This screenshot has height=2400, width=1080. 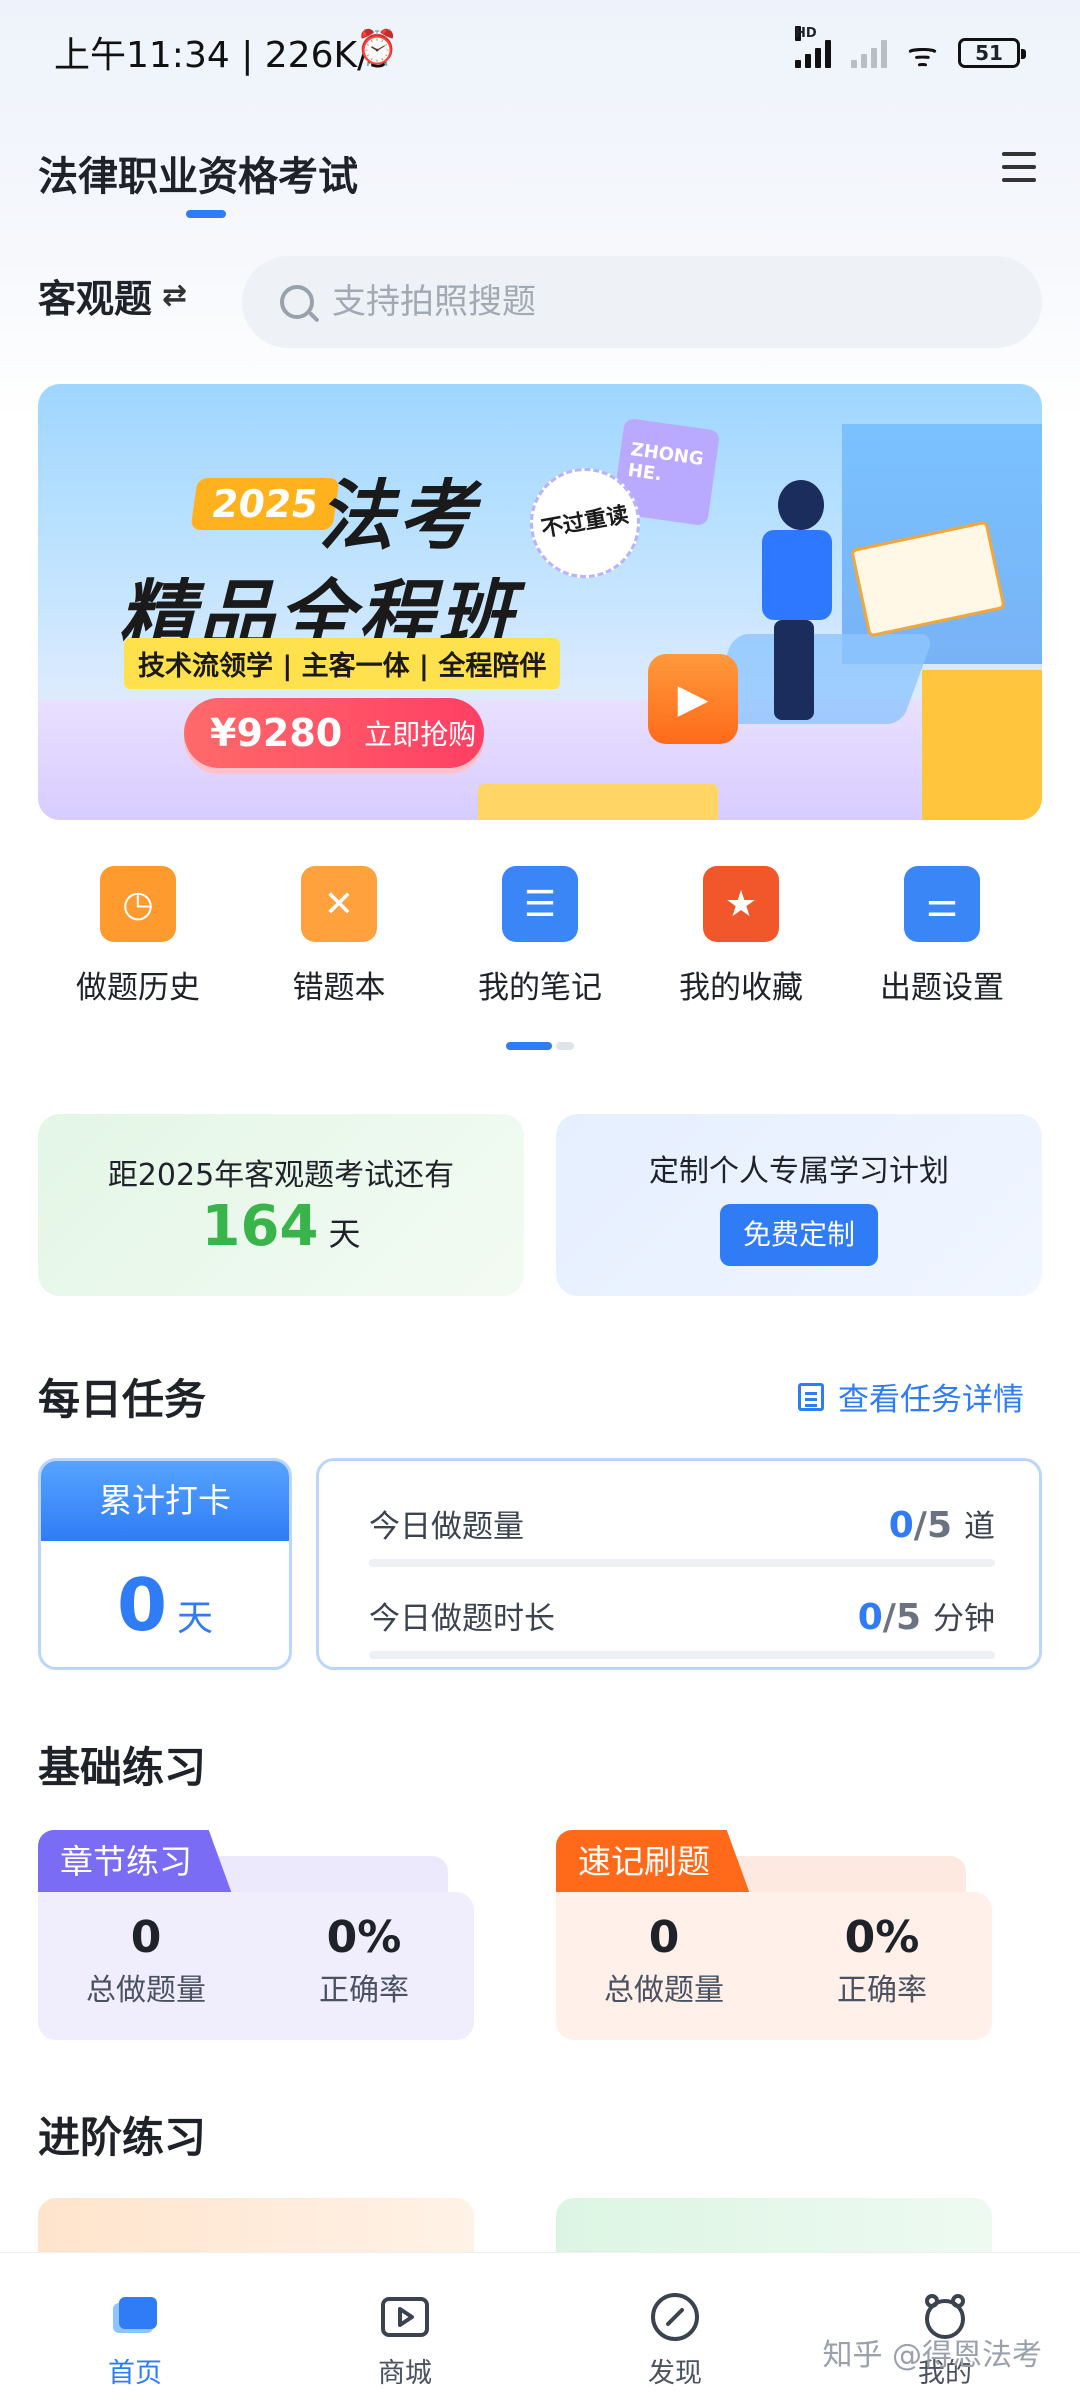 I want to click on progress-row-questions: 今日做题量 0/5 道, so click(x=682, y=1534).